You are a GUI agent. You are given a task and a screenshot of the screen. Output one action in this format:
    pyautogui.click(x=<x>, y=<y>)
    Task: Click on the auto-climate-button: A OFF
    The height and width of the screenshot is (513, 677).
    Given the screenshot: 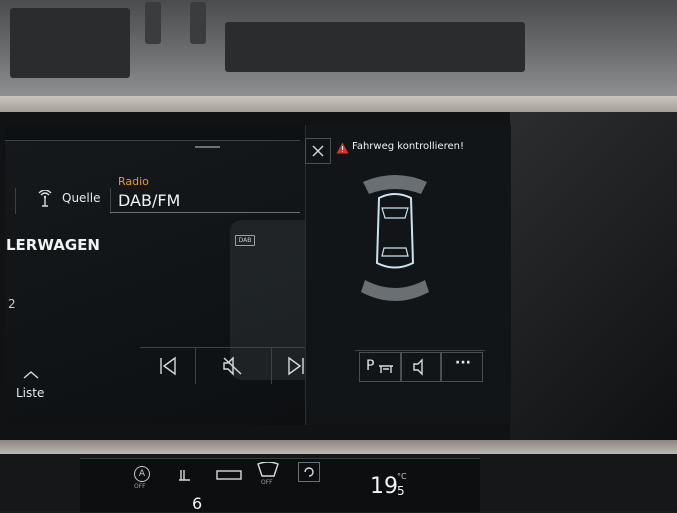 What is the action you would take?
    pyautogui.click(x=143, y=480)
    